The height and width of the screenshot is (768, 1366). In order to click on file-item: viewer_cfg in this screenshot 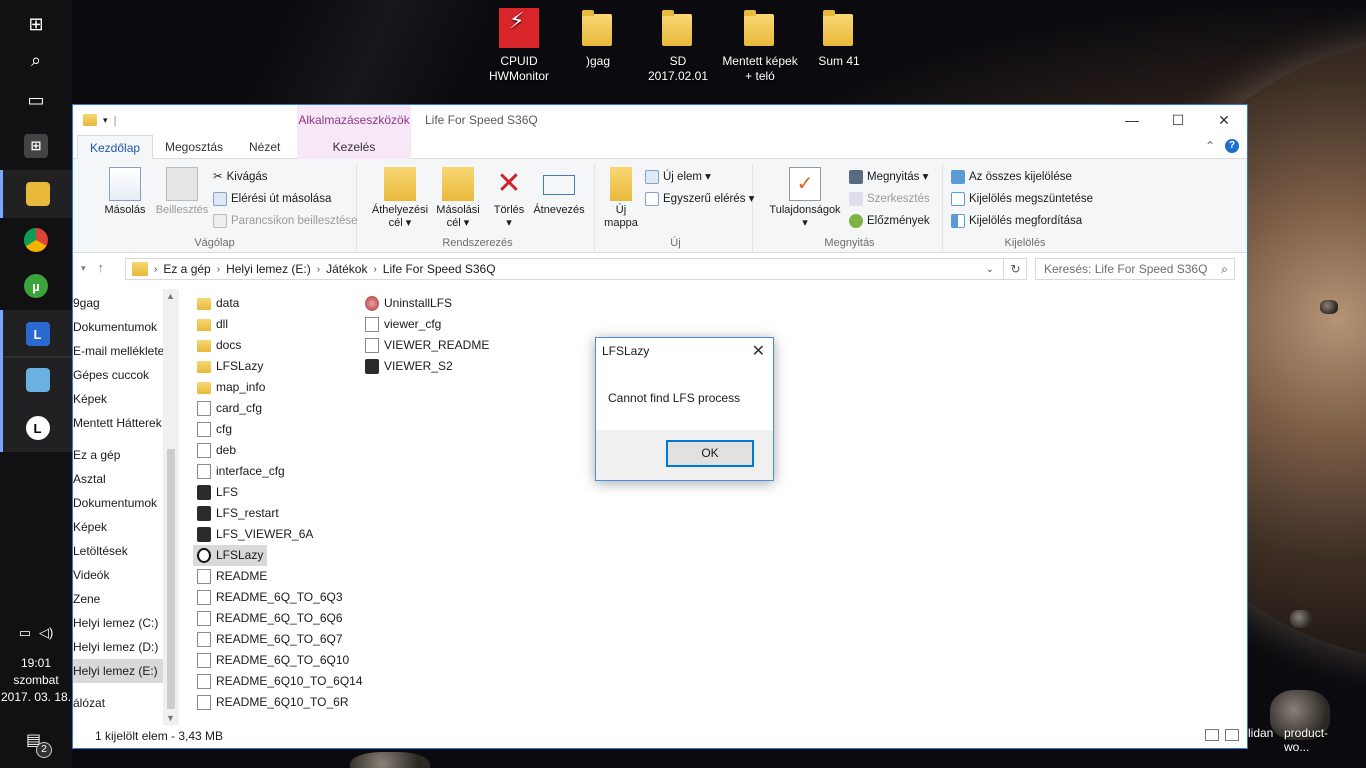, I will do `click(403, 324)`.